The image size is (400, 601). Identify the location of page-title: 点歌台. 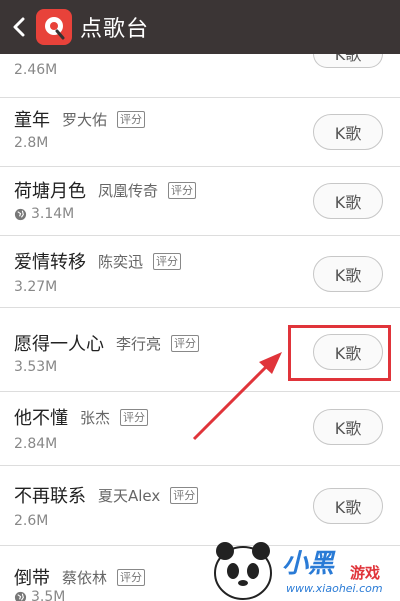
(115, 29).